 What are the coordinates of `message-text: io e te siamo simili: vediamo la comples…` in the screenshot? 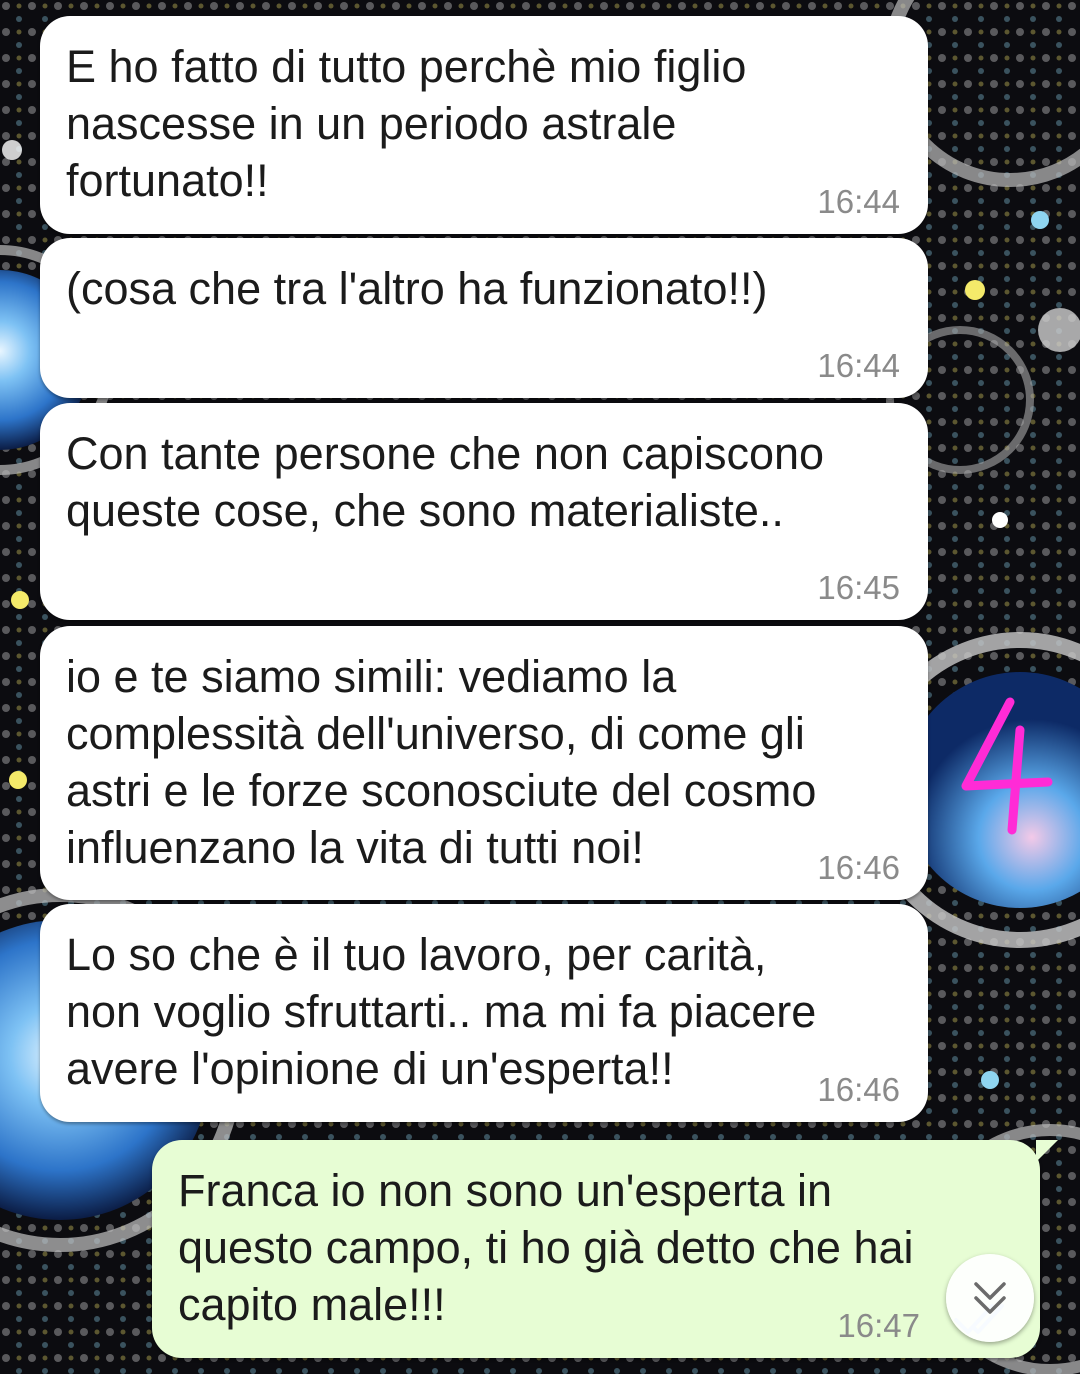 It's located at (441, 762).